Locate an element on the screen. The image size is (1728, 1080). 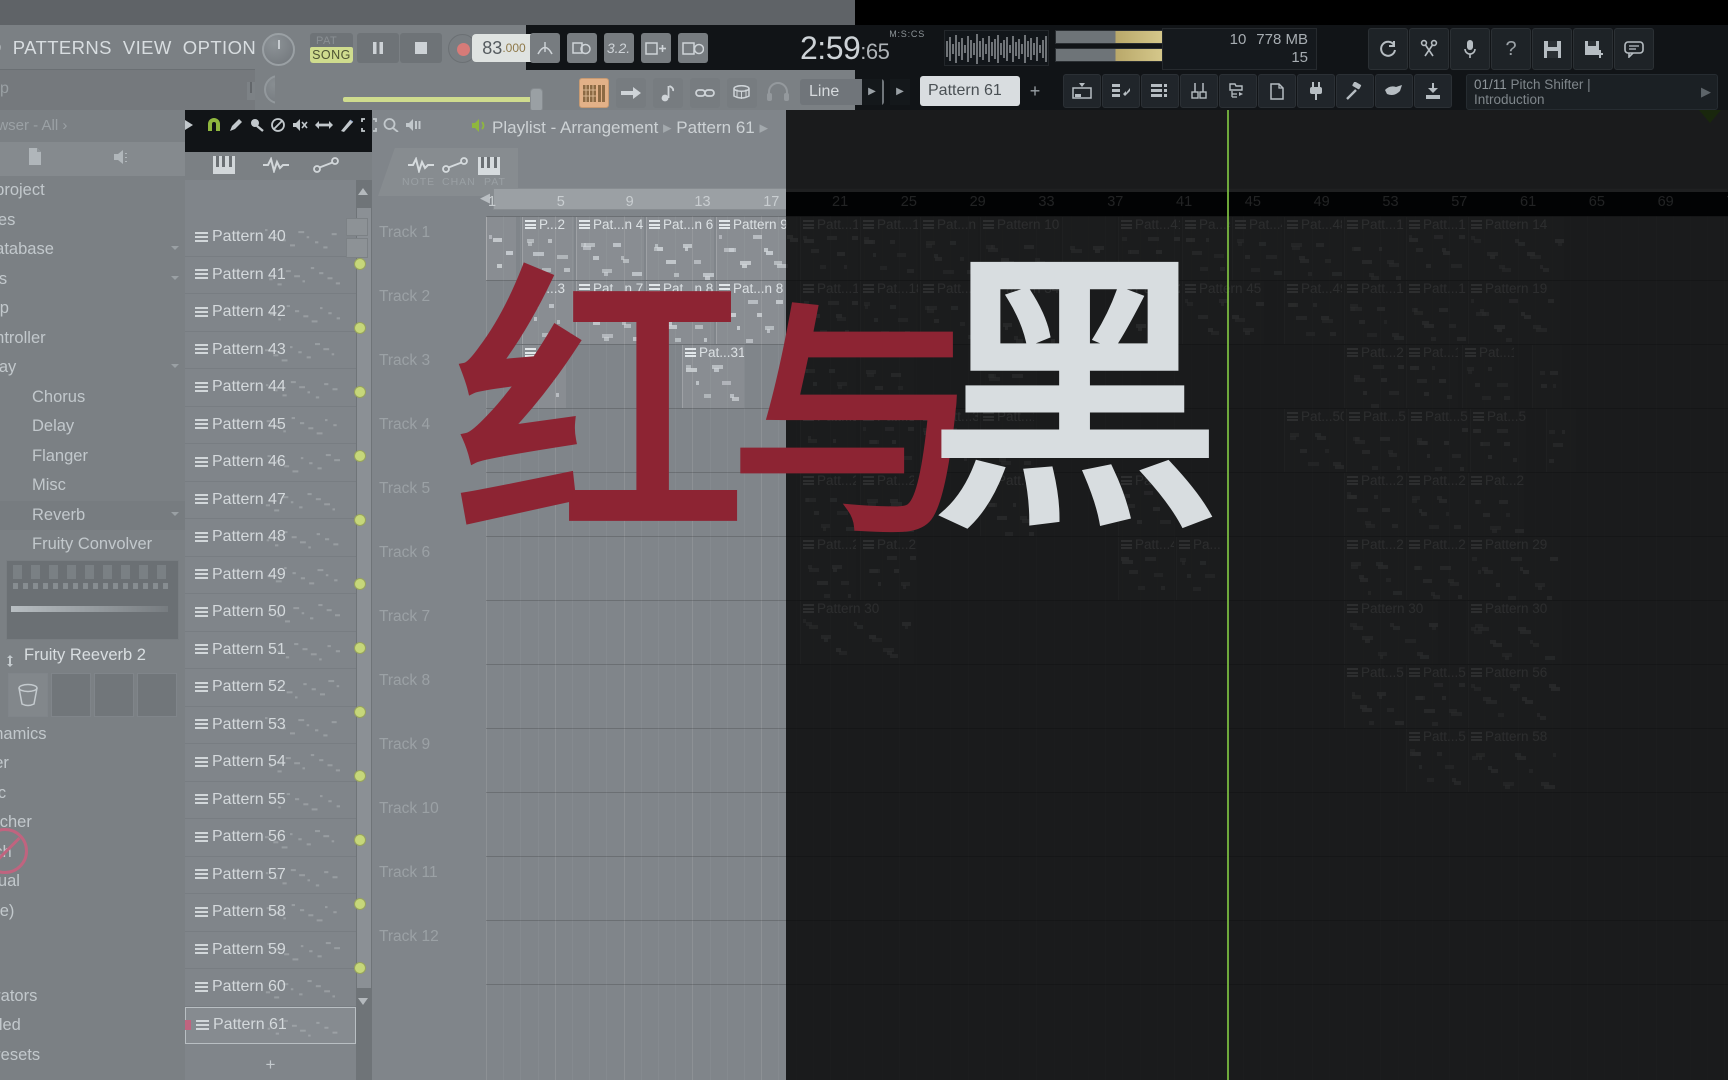
pattern-clip: Pat...50 is located at coordinates (1314, 440).